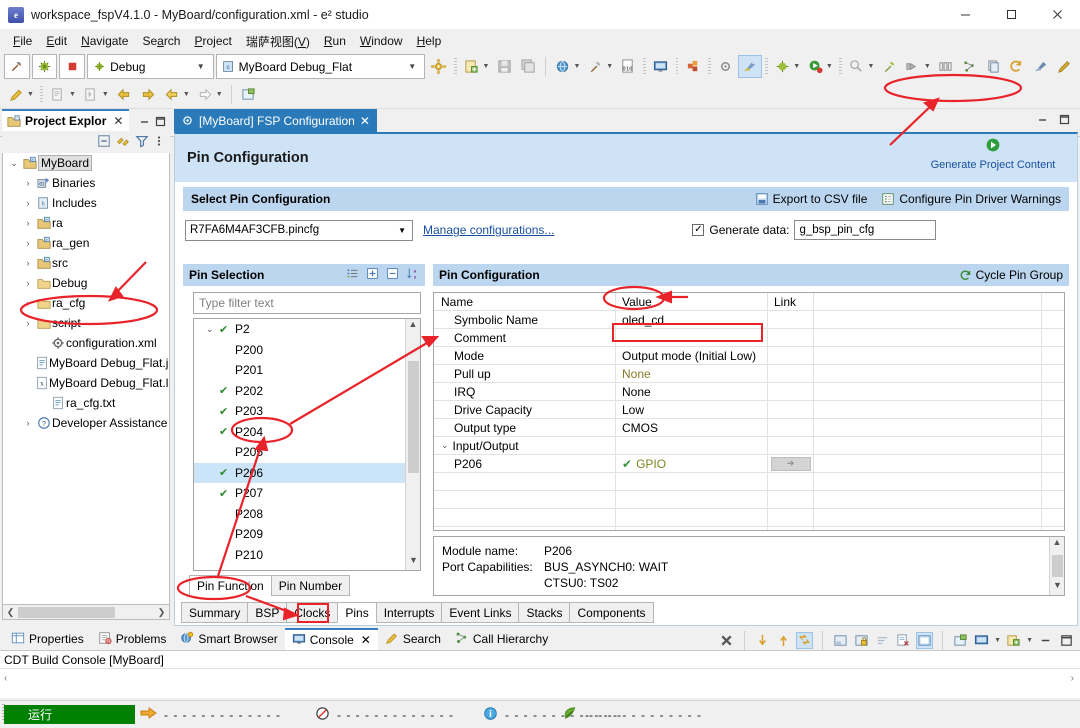 The height and width of the screenshot is (728, 1080). What do you see at coordinates (44, 66) in the screenshot?
I see `bug-icon` at bounding box center [44, 66].